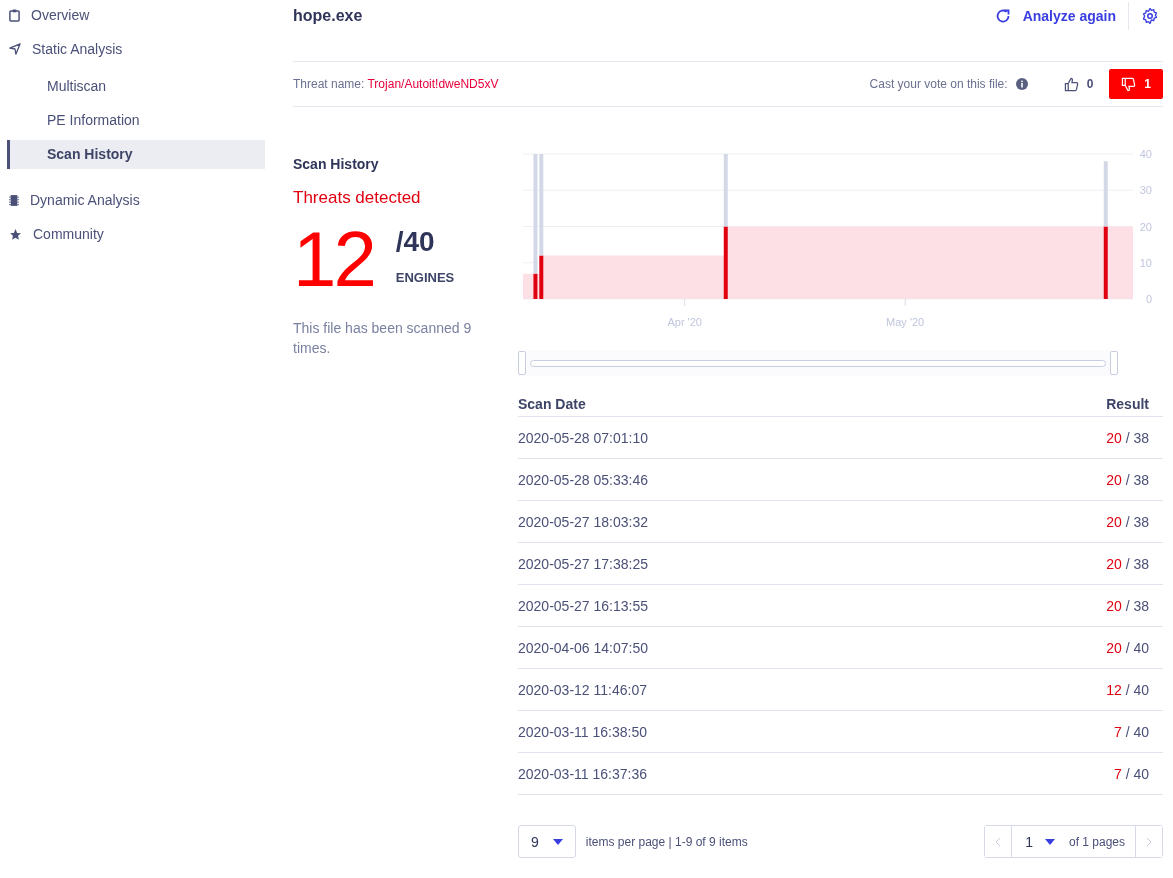 The image size is (1173, 878). Describe the element at coordinates (742, 521) in the screenshot. I see `table-cell: 2020-05-27 18:03:32` at that location.